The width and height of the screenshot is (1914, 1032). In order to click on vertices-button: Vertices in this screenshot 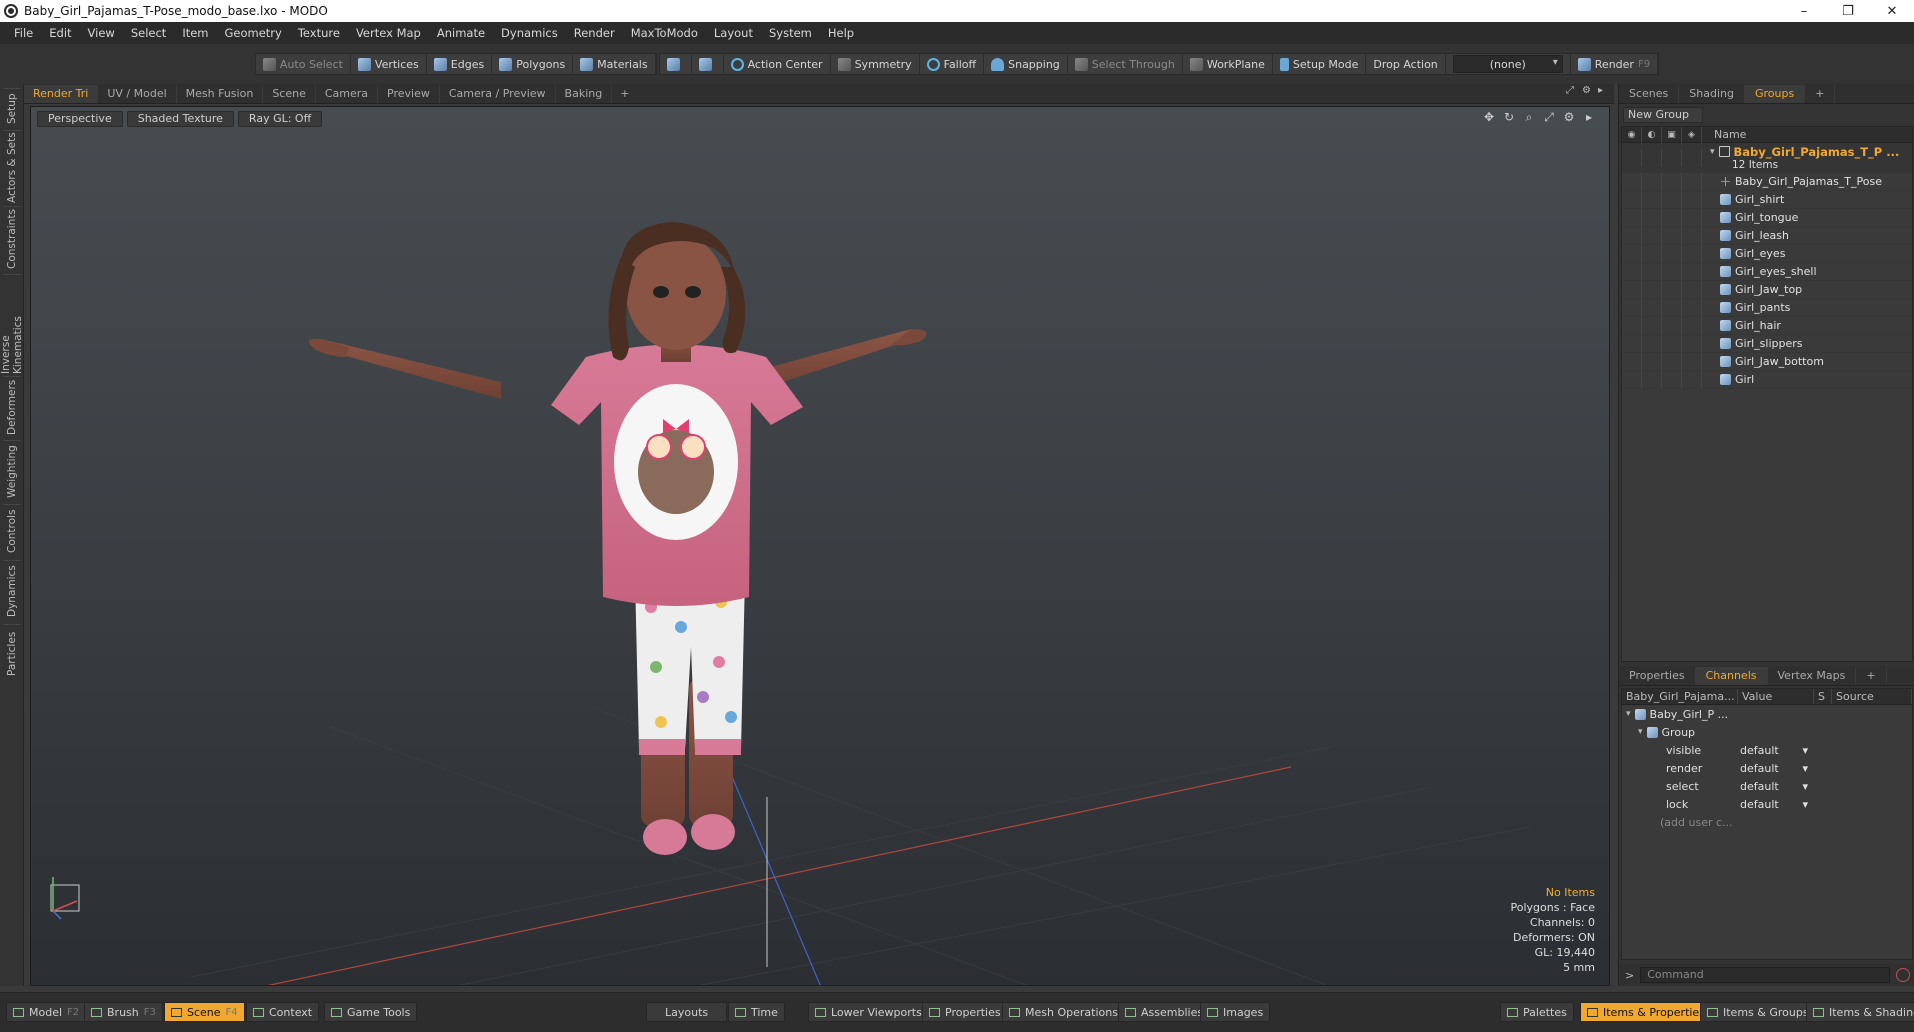, I will do `click(389, 64)`.